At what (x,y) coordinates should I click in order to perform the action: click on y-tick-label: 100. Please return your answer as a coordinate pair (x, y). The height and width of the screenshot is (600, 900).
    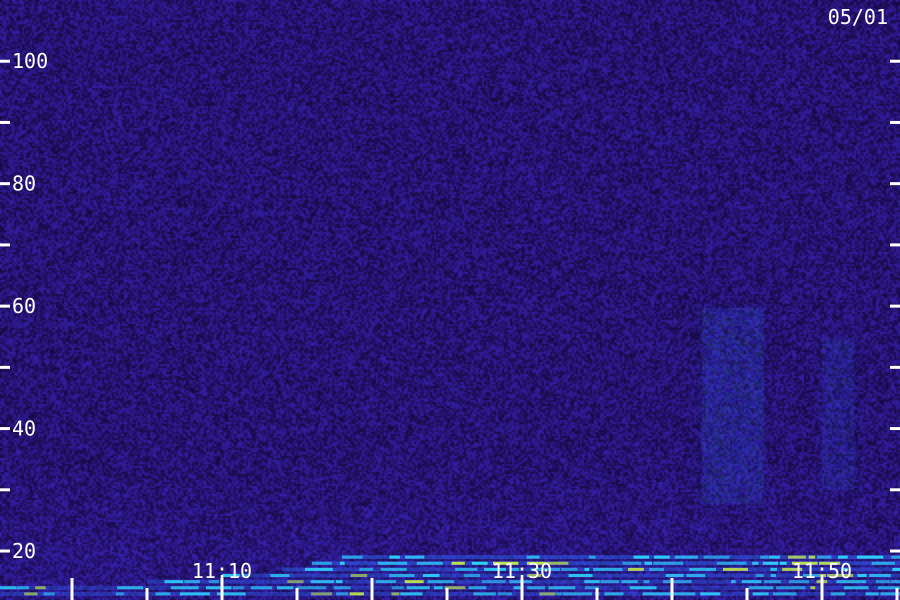
    Looking at the image, I should click on (30, 61).